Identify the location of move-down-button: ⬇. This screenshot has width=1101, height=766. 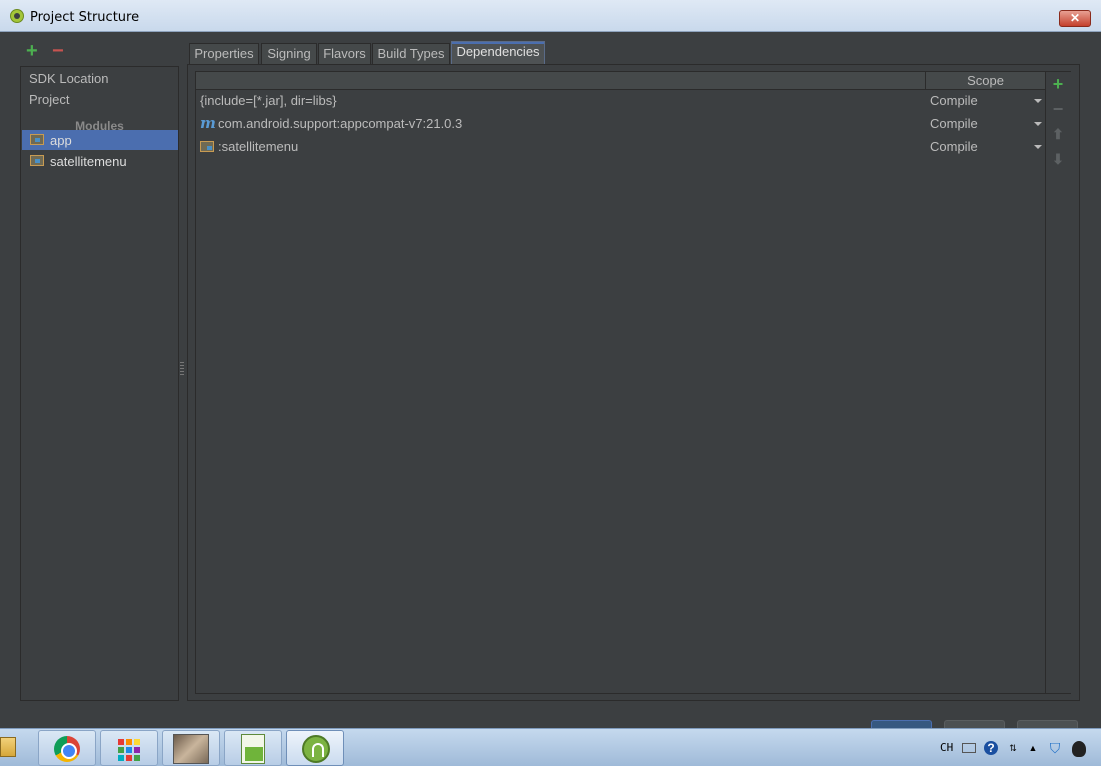
(1058, 159).